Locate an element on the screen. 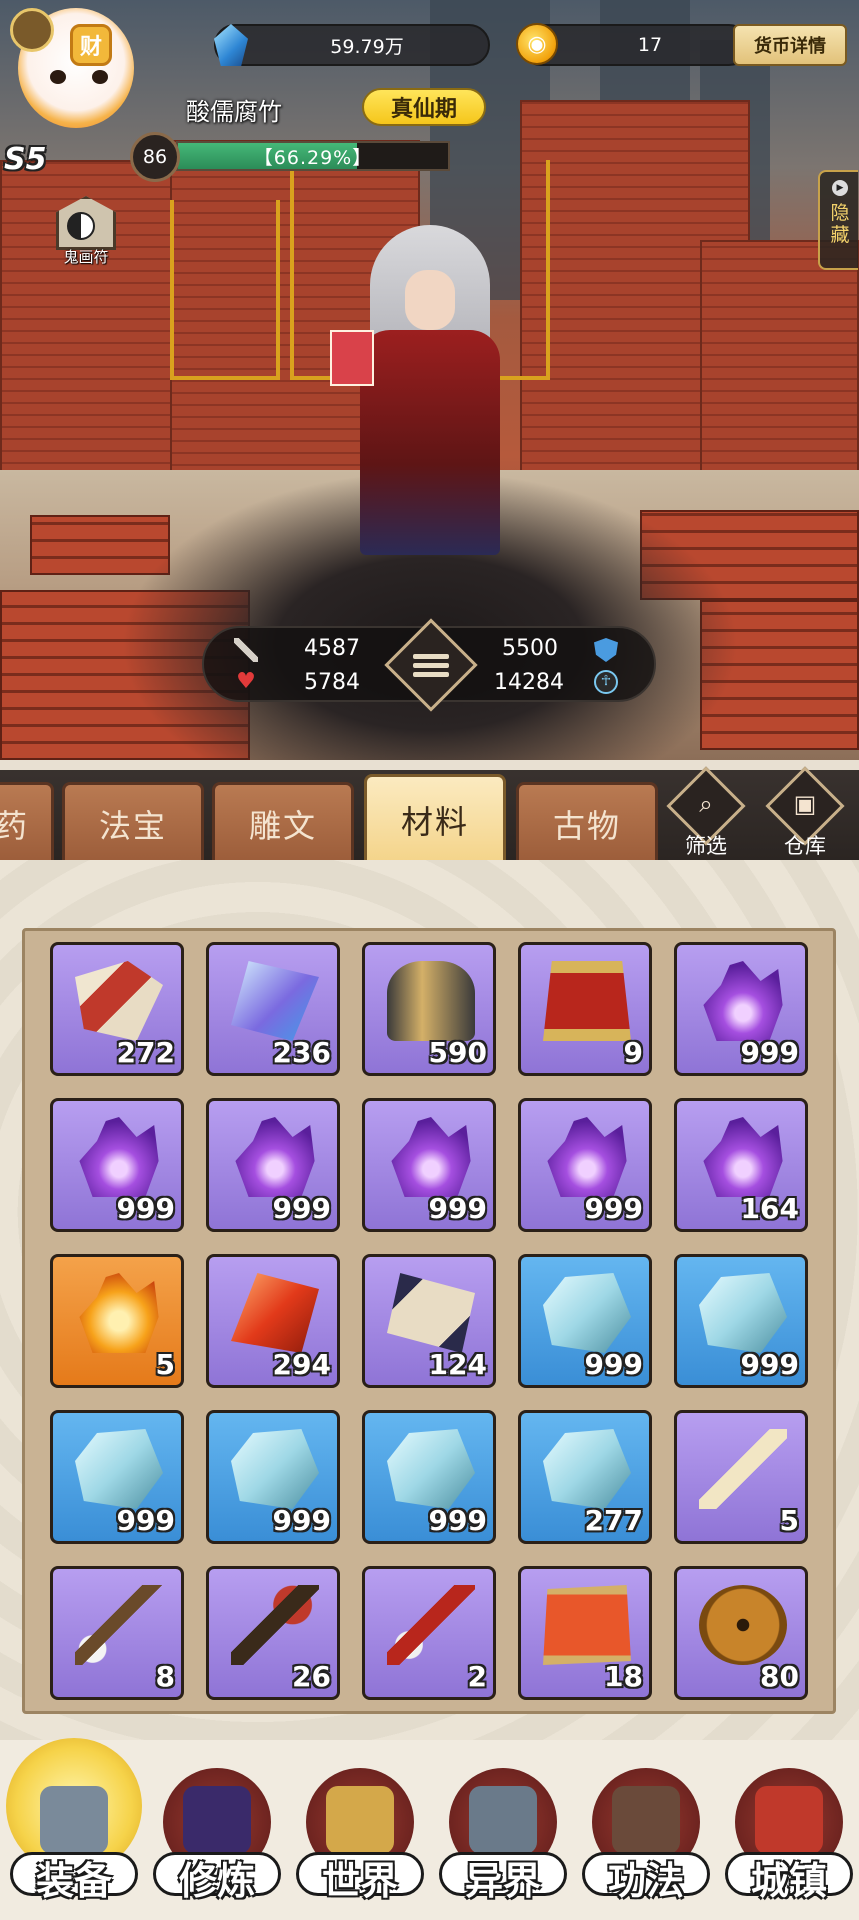 The height and width of the screenshot is (1920, 859). exp-bar: 【66.29%】 is located at coordinates (313, 156).